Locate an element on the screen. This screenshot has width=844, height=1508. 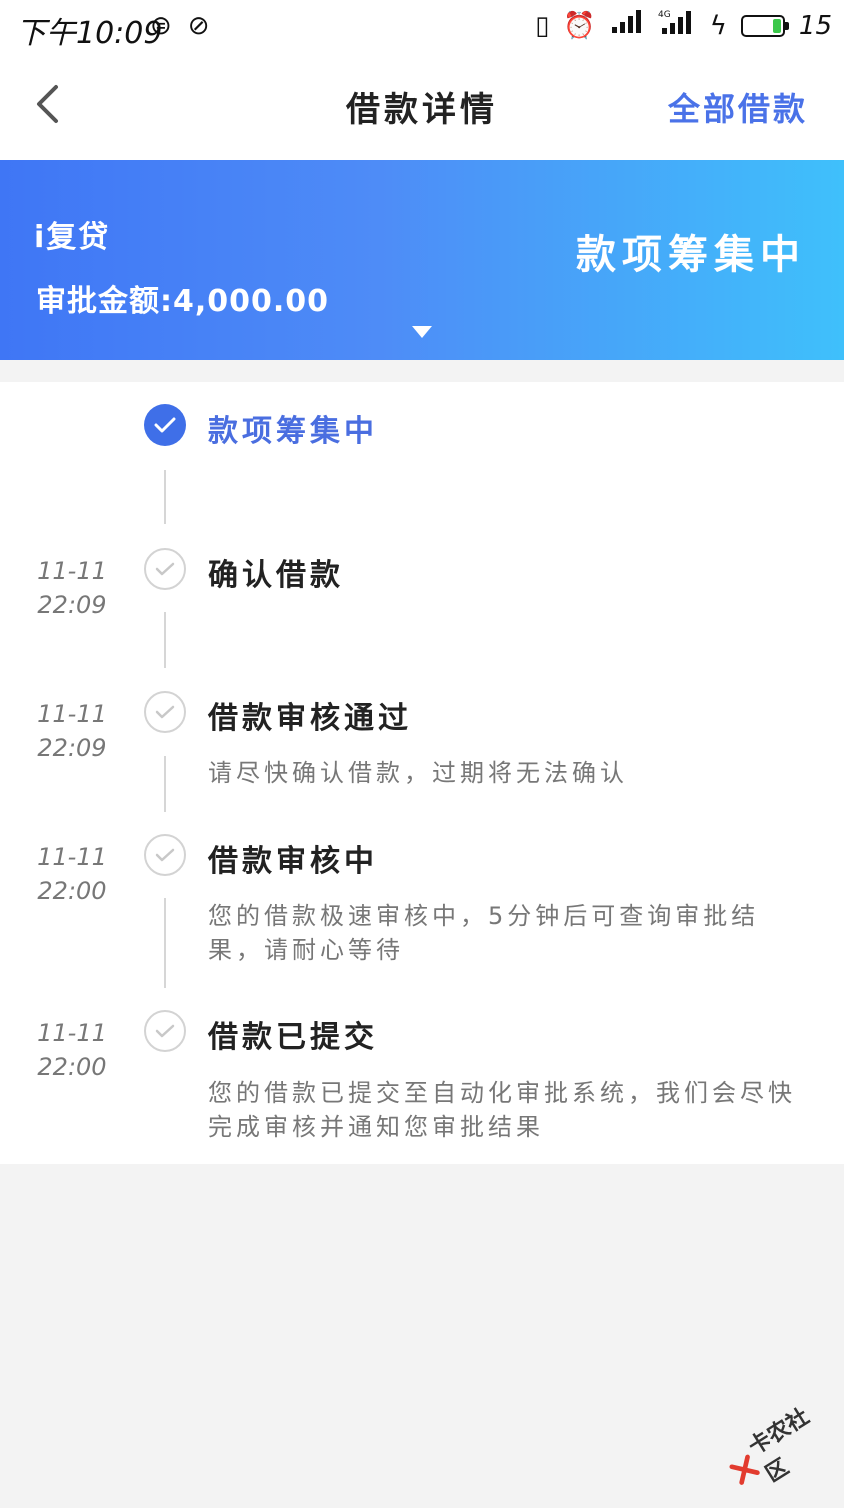
battery-level: 15 is located at coordinates (815, 26).